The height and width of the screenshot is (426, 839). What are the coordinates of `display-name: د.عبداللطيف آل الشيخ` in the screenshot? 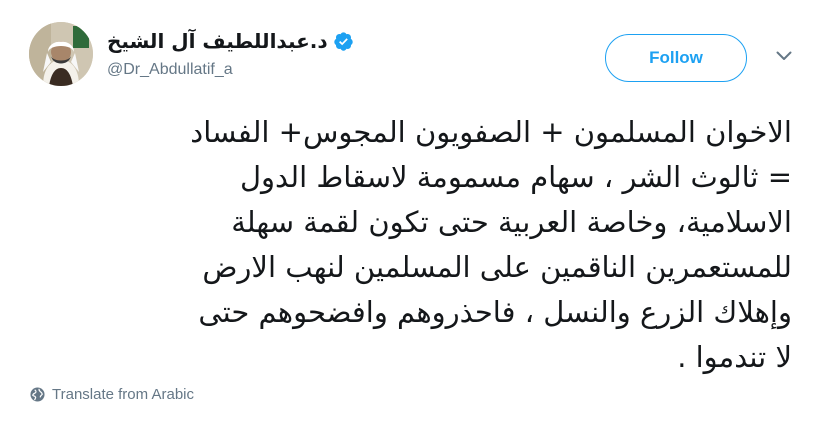 It's located at (217, 41).